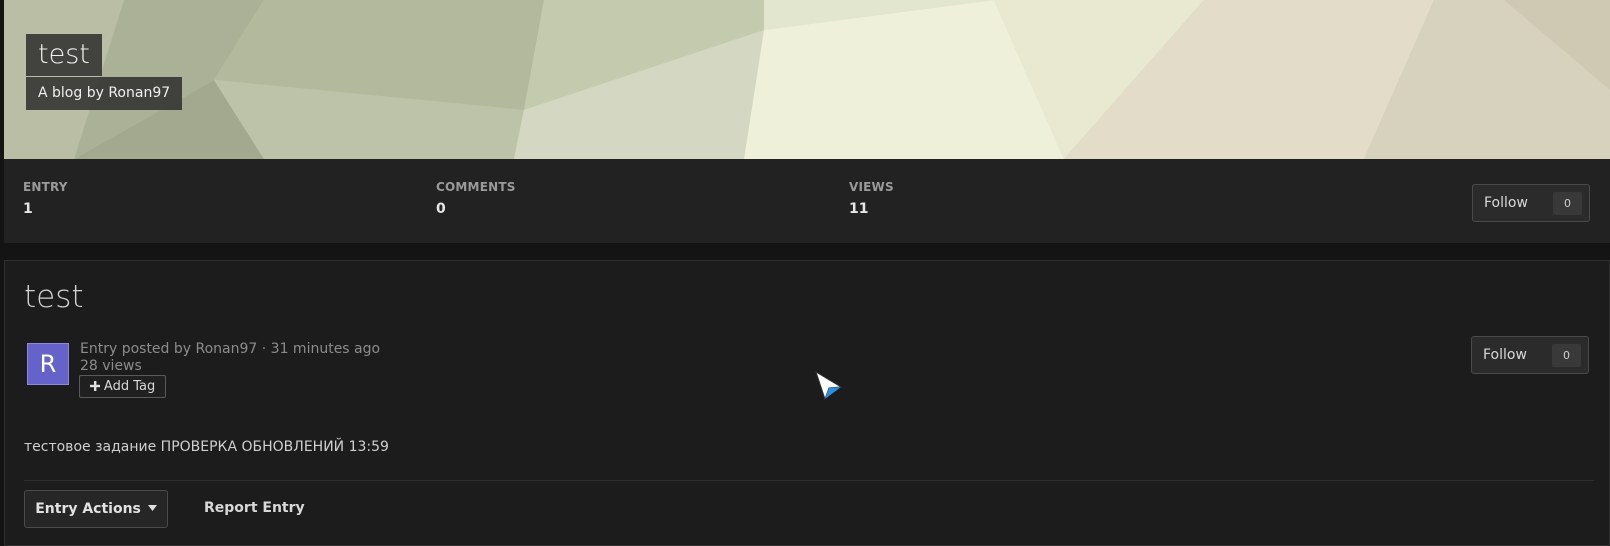 The width and height of the screenshot is (1610, 546). What do you see at coordinates (88, 509) in the screenshot?
I see `entry-actions-label: Entry Actions` at bounding box center [88, 509].